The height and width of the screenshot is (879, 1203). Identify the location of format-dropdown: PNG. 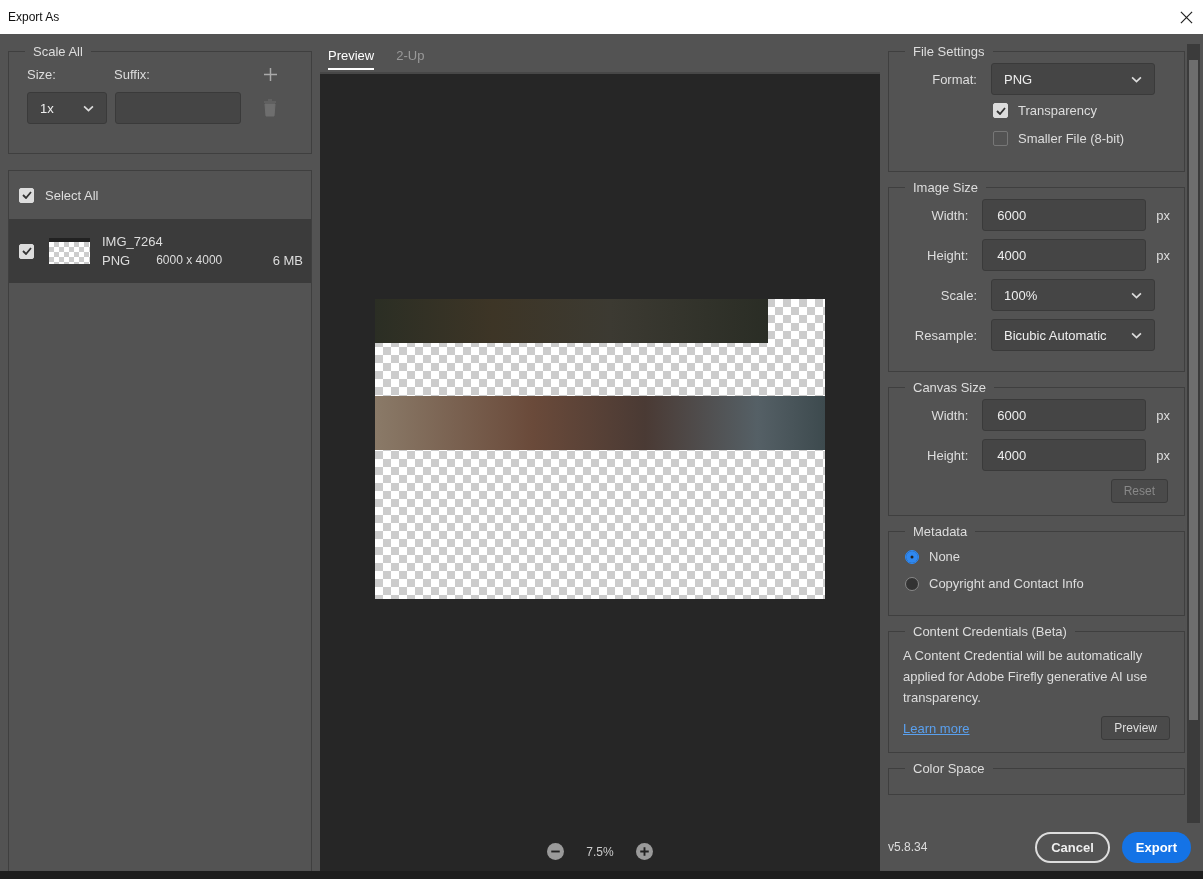
(1073, 79).